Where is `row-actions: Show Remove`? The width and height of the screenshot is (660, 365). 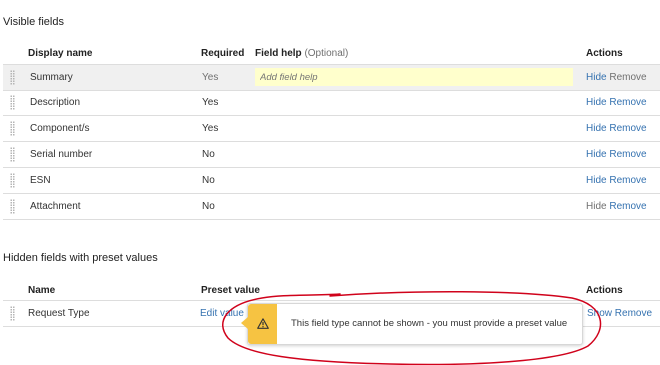
row-actions: Show Remove is located at coordinates (619, 313).